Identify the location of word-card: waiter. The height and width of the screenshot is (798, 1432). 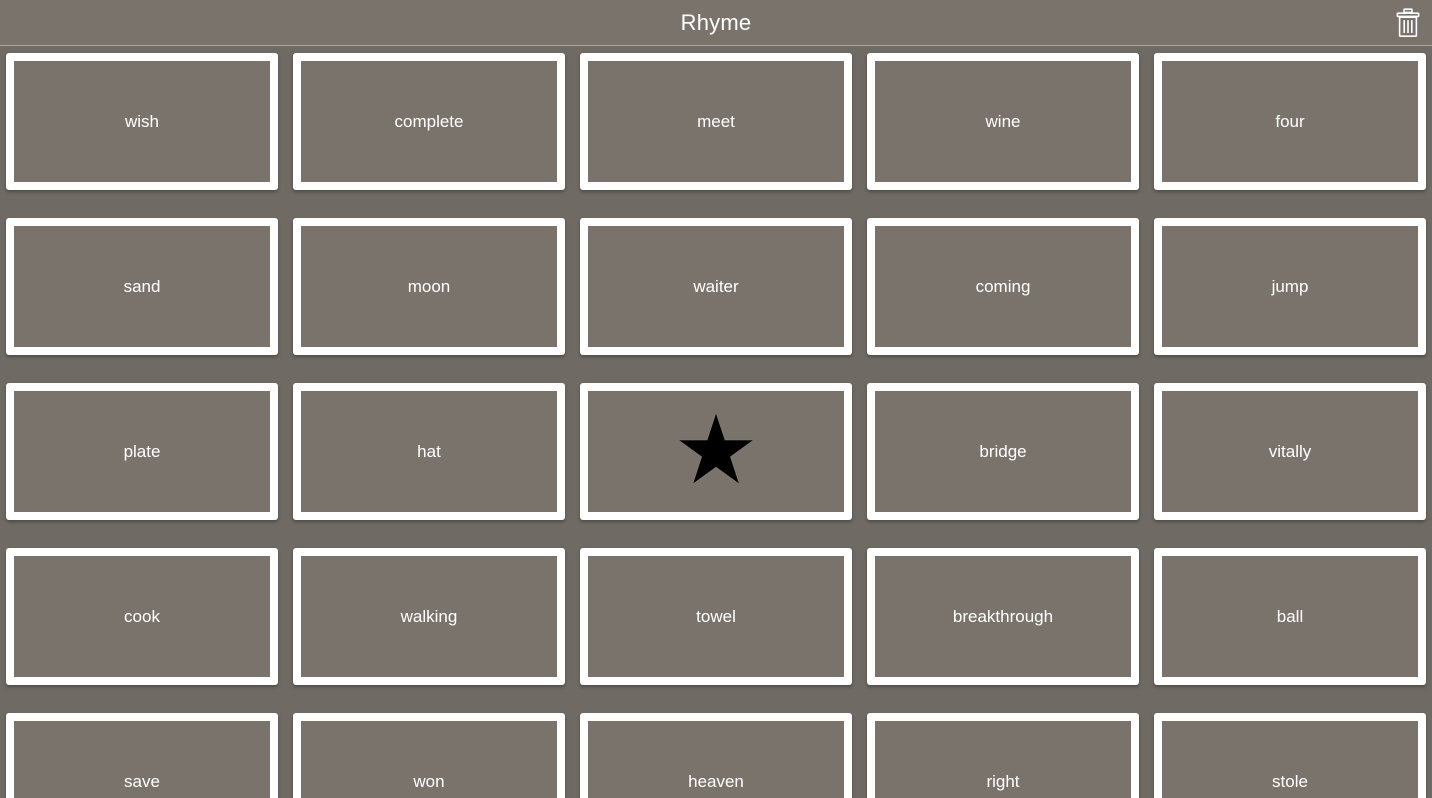
(716, 286).